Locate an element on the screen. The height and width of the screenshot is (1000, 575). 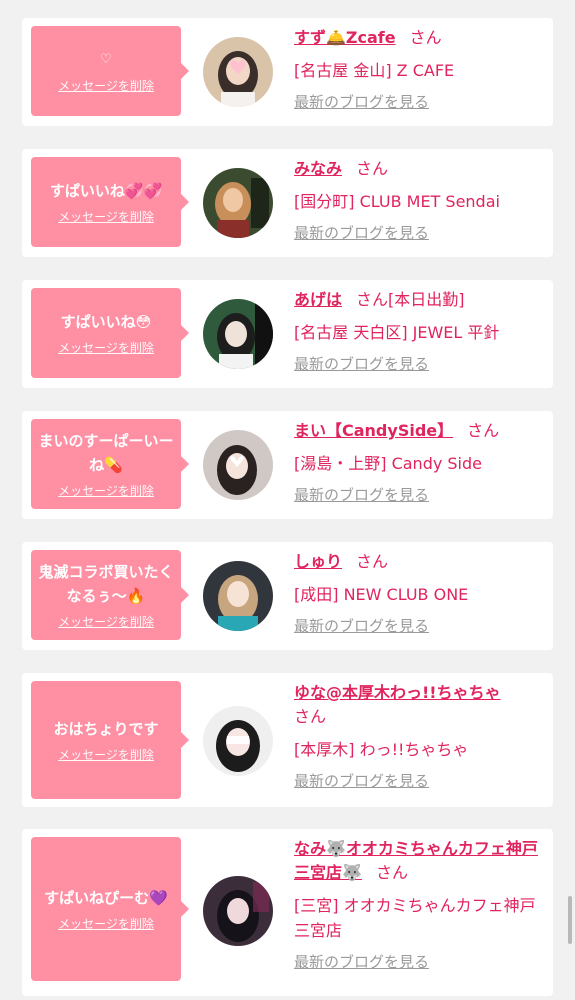
cast-name-link: ゆな@本厚木わっ!!ちゃちゃ is located at coordinates (397, 692).